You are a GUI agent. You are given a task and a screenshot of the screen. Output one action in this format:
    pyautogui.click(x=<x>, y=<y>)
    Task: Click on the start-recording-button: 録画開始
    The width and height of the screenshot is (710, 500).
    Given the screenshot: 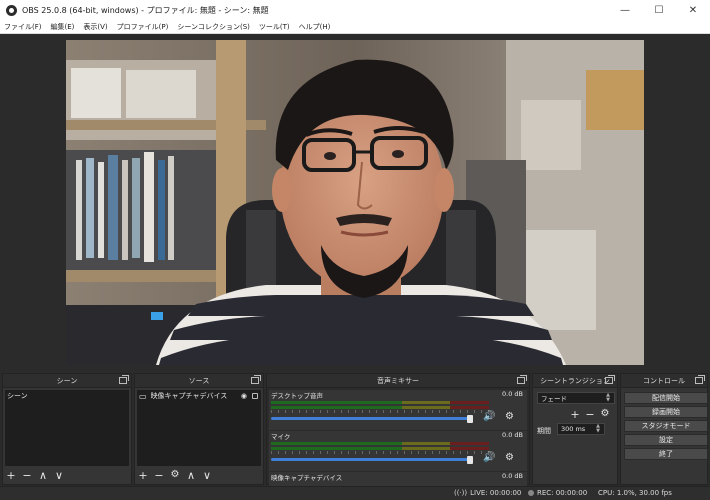 What is the action you would take?
    pyautogui.click(x=666, y=412)
    